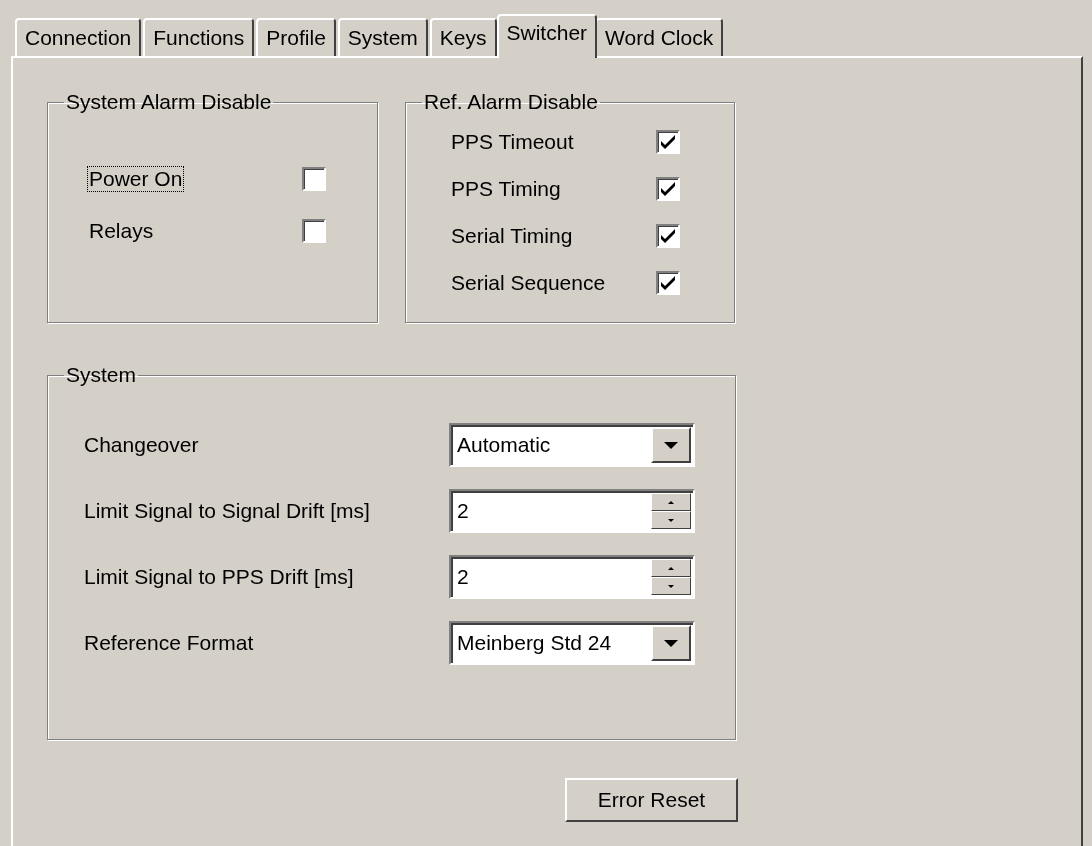 The image size is (1092, 846). What do you see at coordinates (572, 643) in the screenshot?
I see `dropdown: Meinberg Std 24` at bounding box center [572, 643].